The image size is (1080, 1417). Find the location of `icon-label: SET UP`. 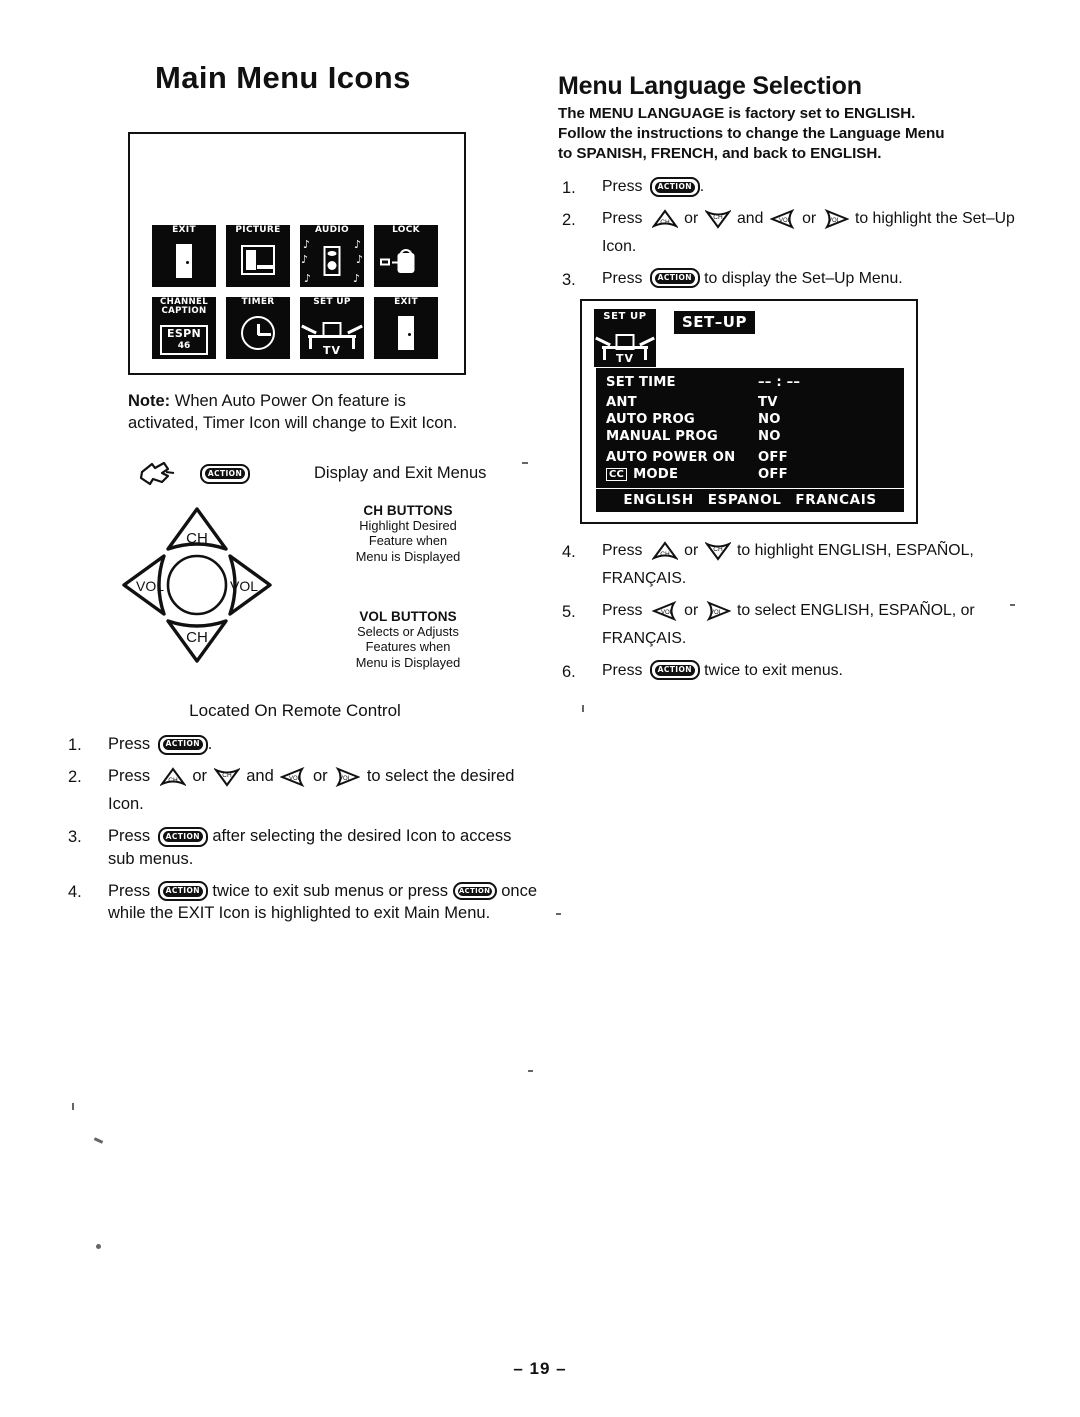

icon-label: SET UP is located at coordinates (332, 302).